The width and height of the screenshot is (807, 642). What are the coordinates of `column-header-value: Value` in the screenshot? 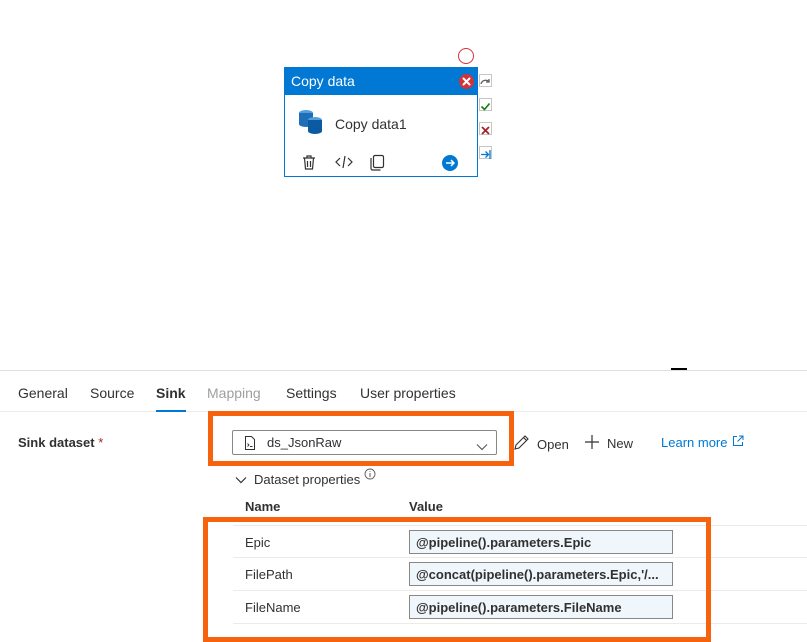 It's located at (426, 506).